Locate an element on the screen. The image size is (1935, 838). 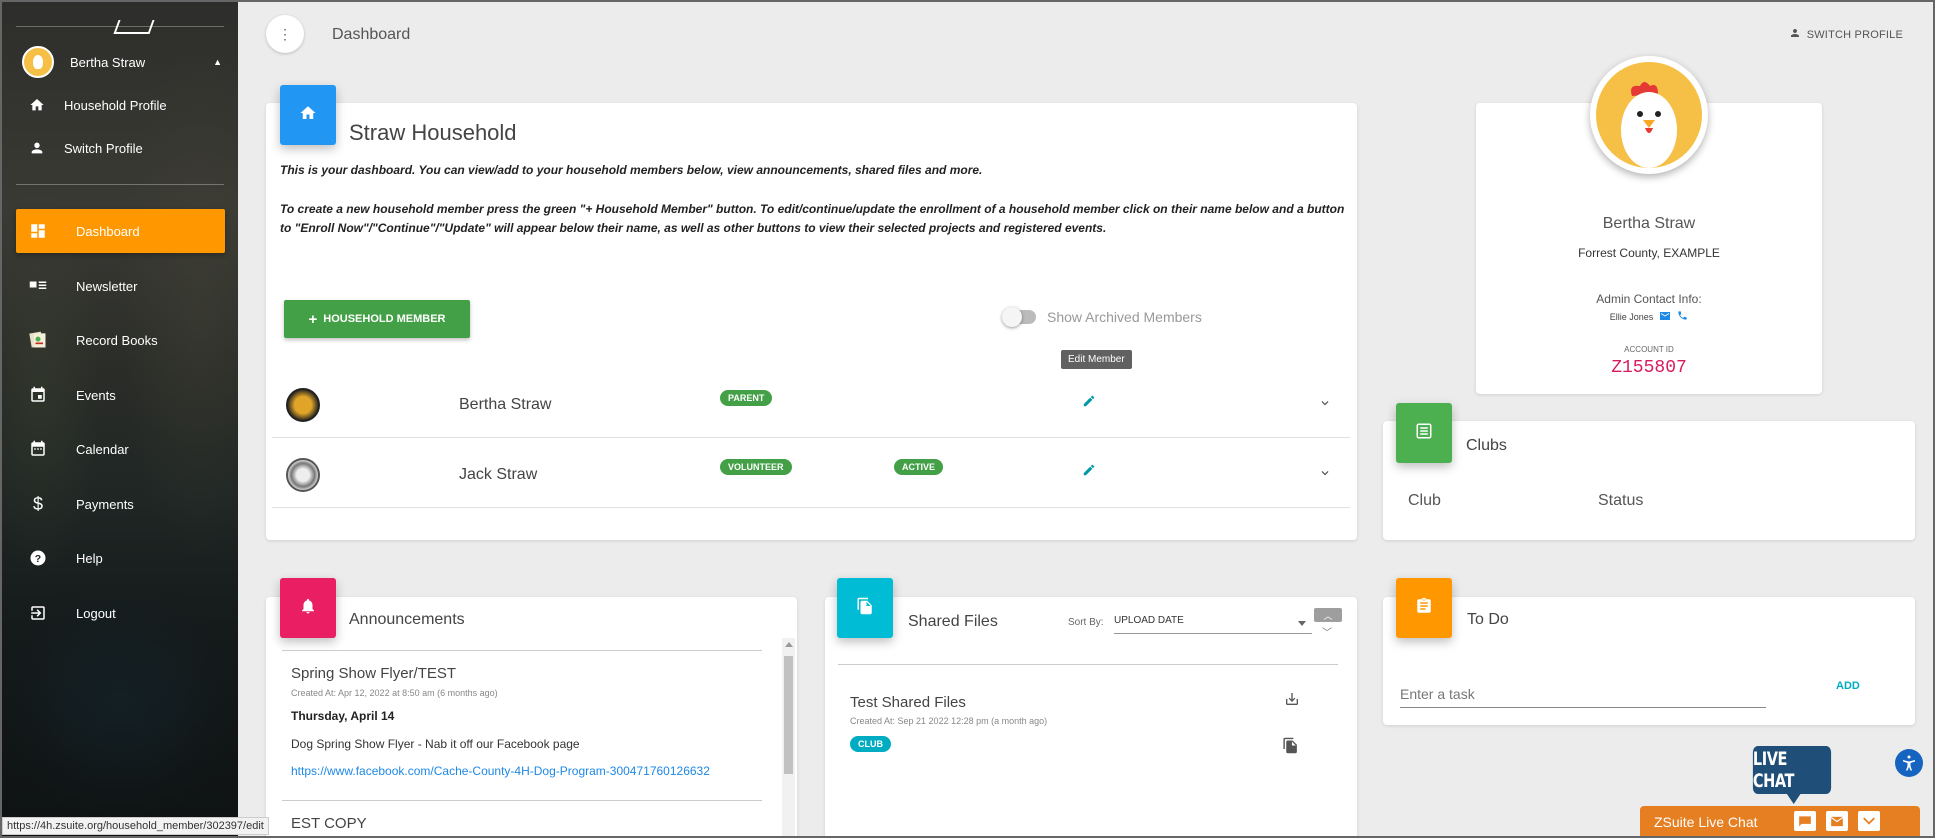
live-chat-minimize-button is located at coordinates (1869, 821).